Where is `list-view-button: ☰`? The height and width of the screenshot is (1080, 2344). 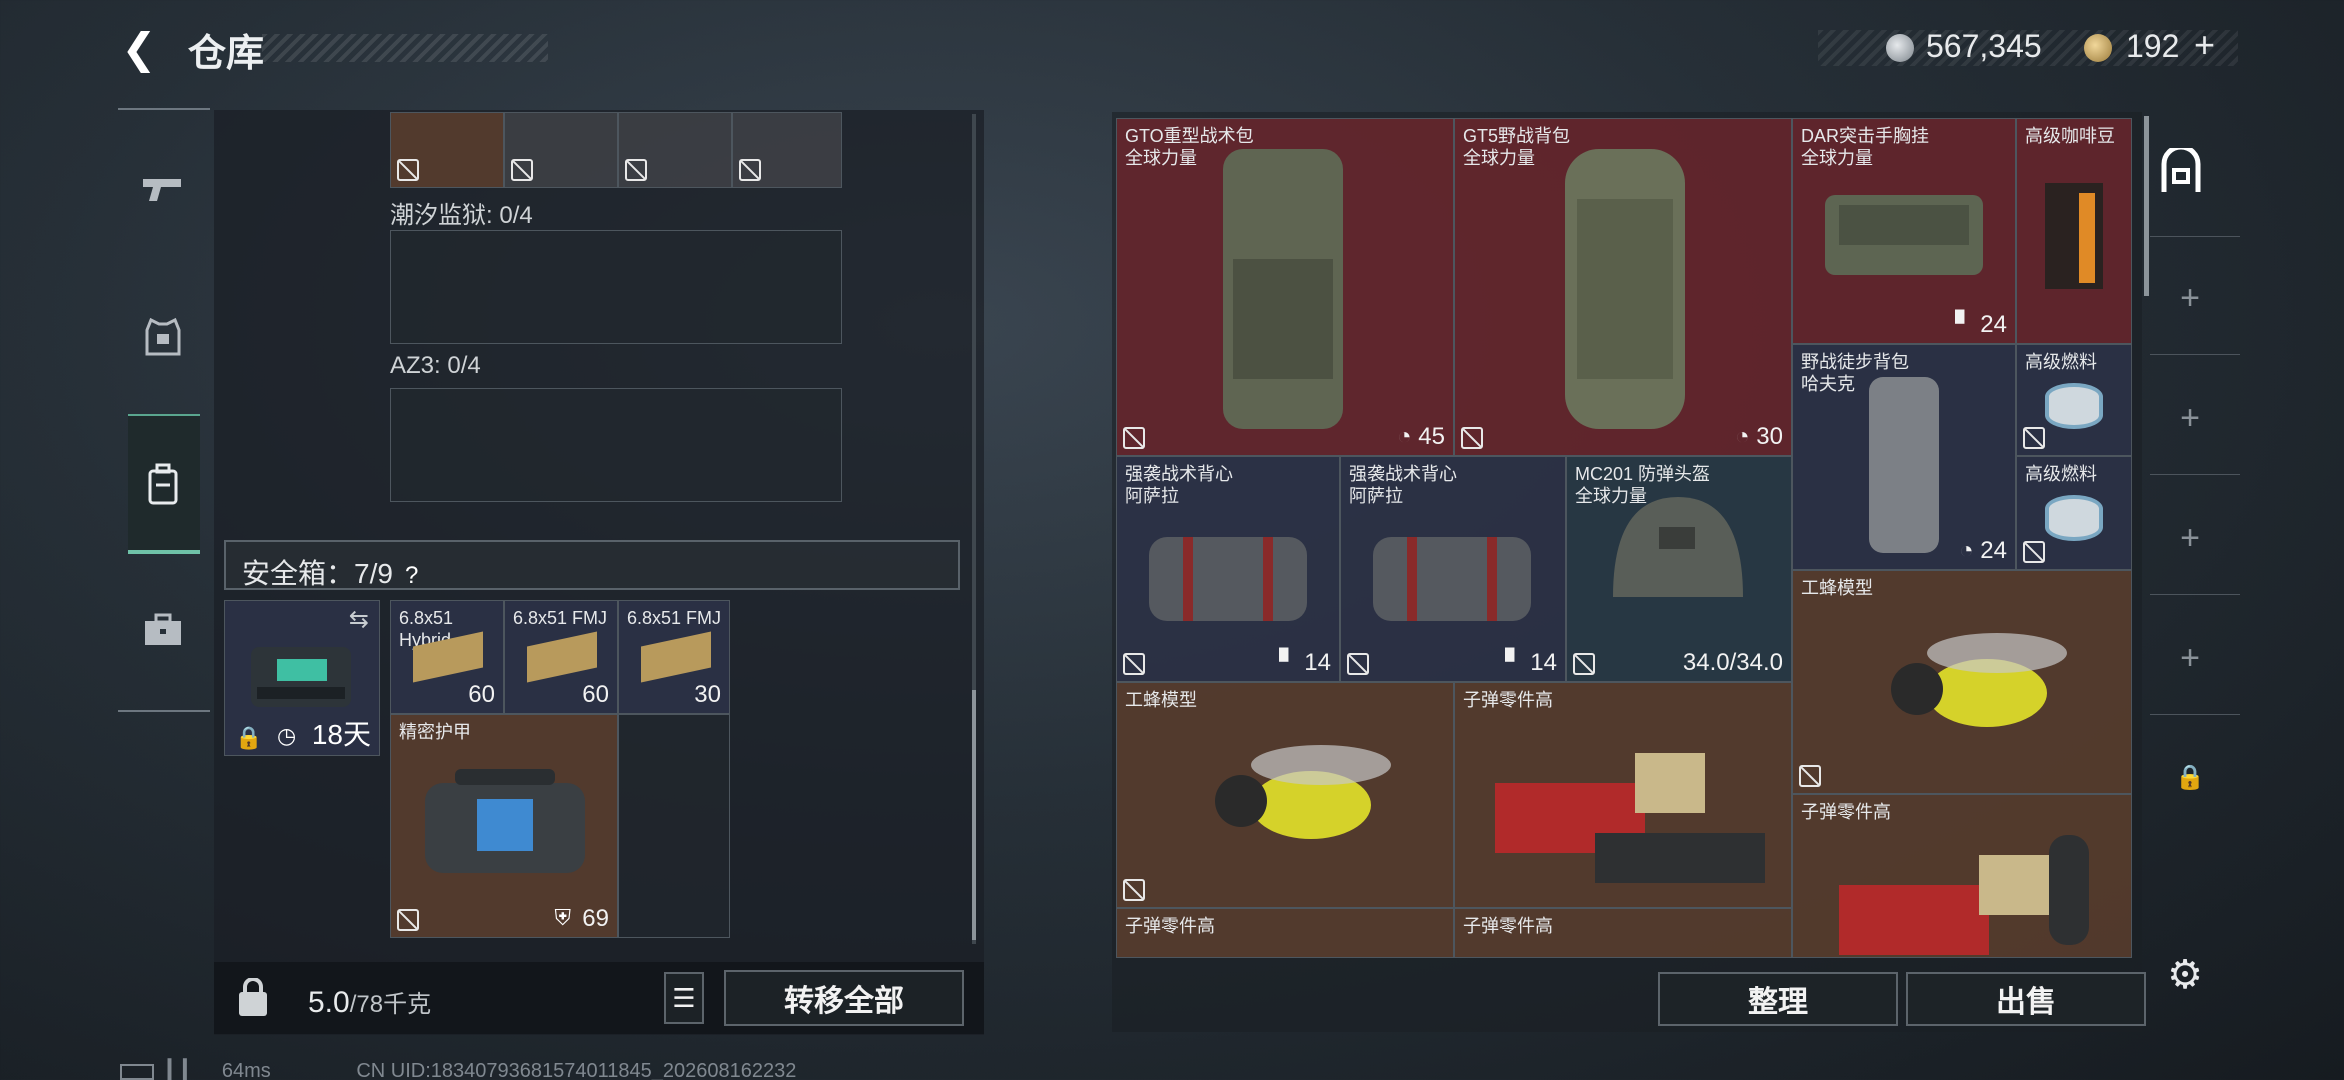
list-view-button: ☰ is located at coordinates (684, 998).